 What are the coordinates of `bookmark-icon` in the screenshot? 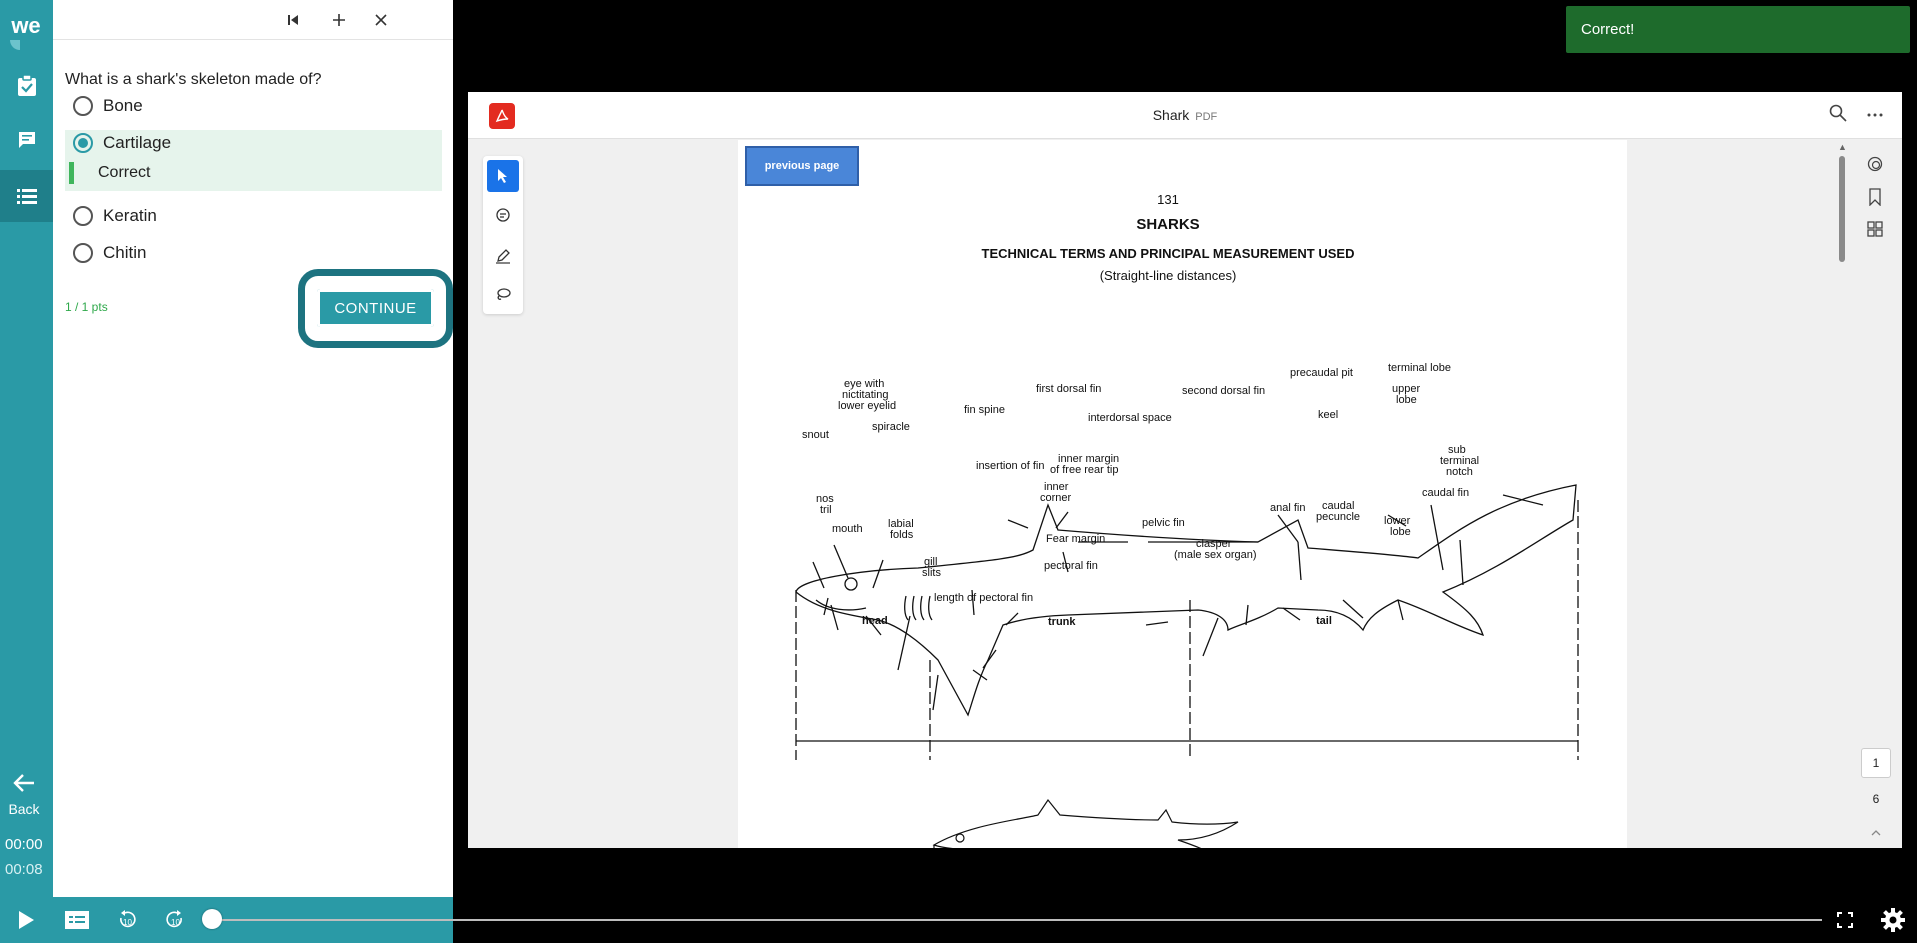 It's located at (1875, 197).